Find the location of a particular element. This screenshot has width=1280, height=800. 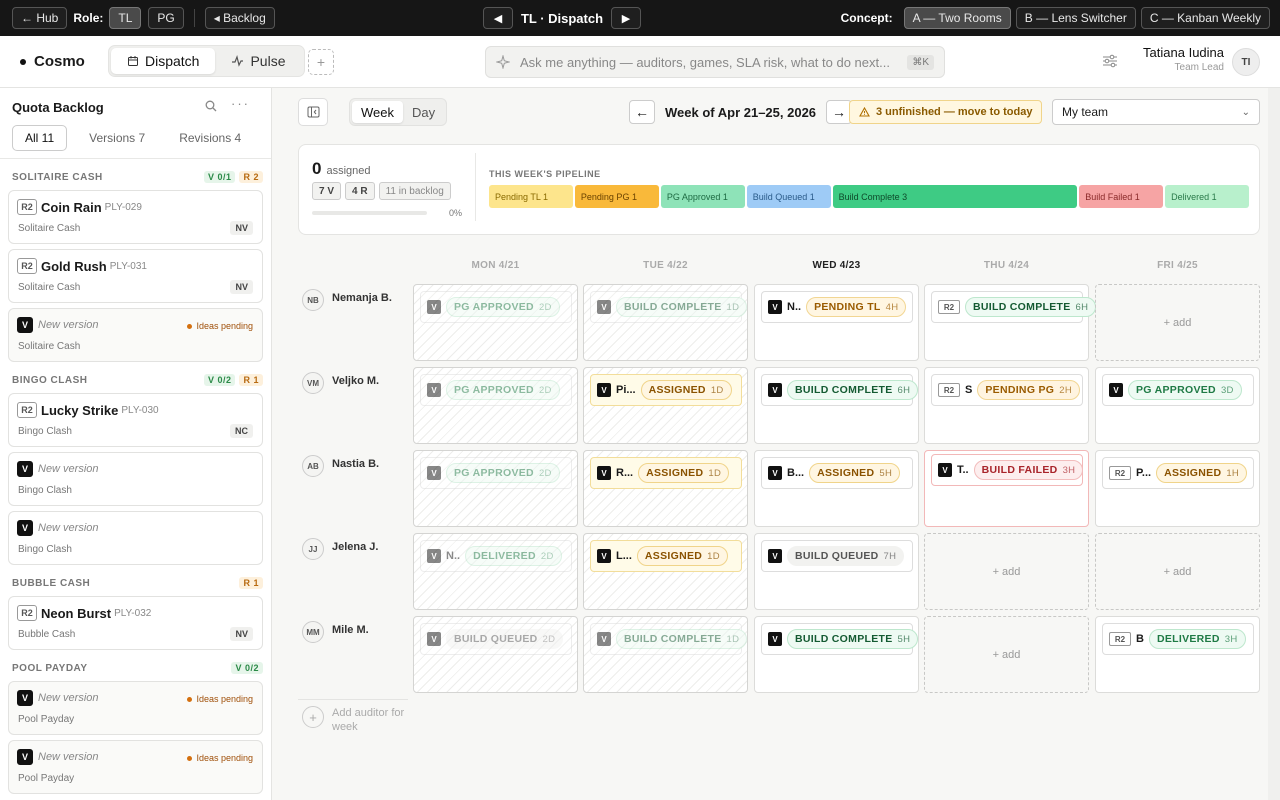

group-header: BINGO CLASH V 0/2 R 1 is located at coordinates (135, 380).